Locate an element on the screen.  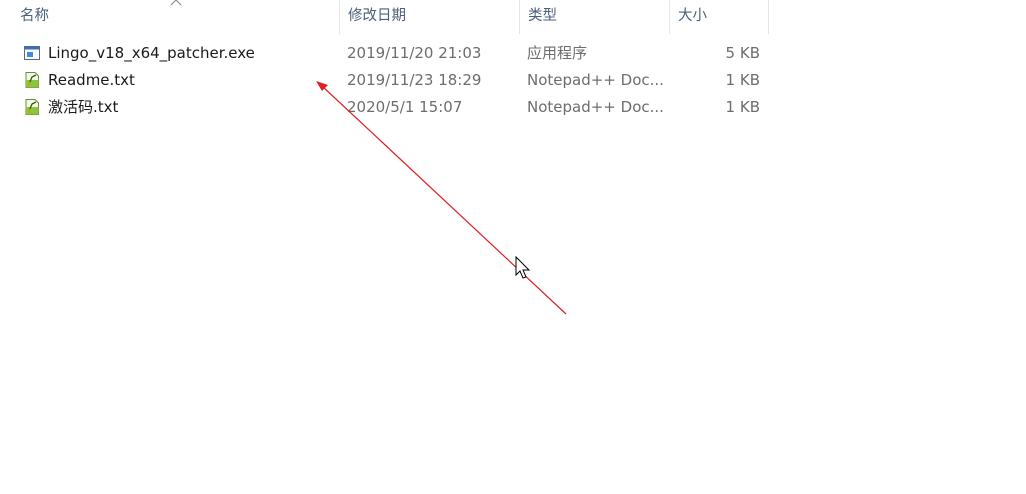
column-header-type: 类型 is located at coordinates (594, 17).